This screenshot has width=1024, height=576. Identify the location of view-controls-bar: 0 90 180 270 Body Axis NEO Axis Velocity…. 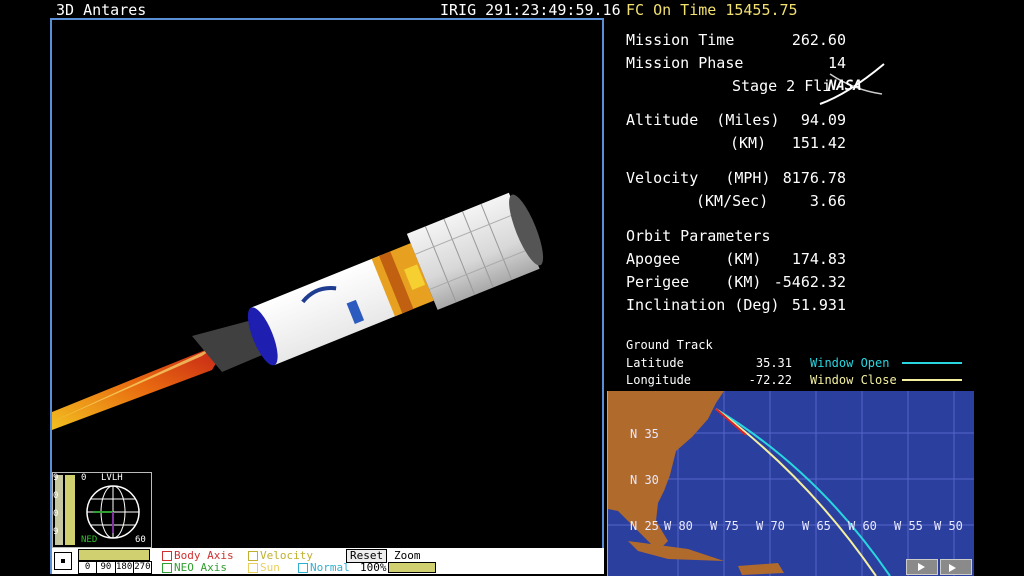
(328, 561).